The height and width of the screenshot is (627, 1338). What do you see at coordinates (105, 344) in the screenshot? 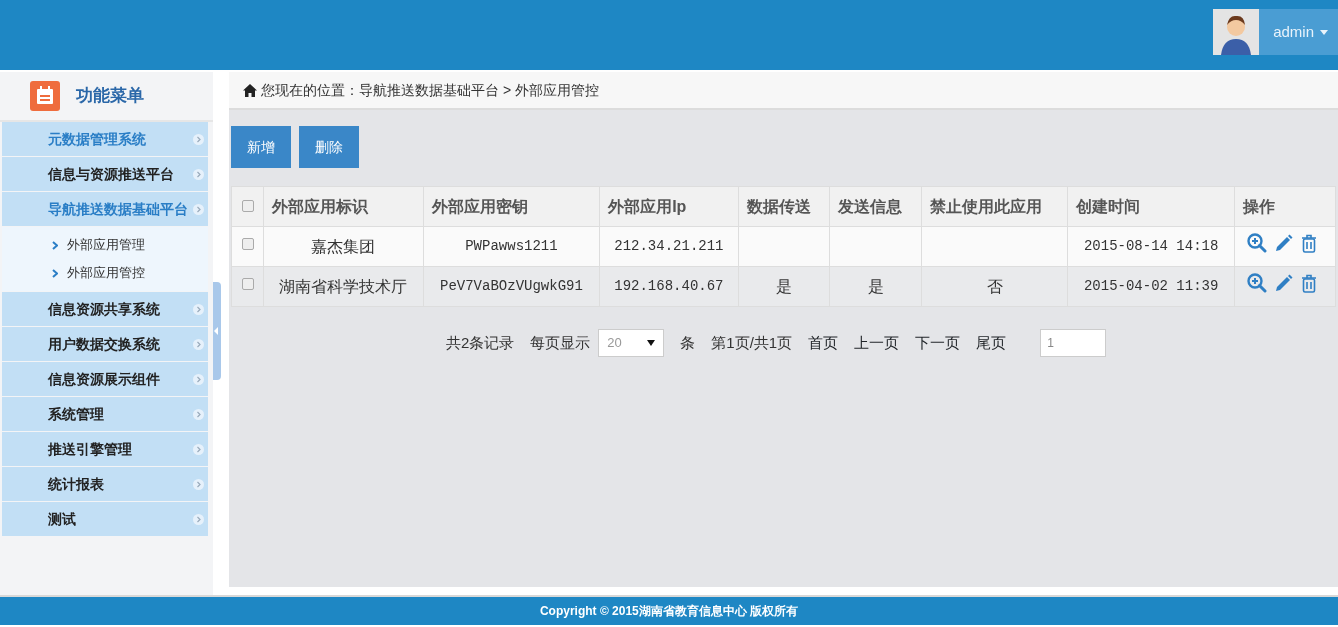
I see `sidebar-item: 用户数据交换系统` at bounding box center [105, 344].